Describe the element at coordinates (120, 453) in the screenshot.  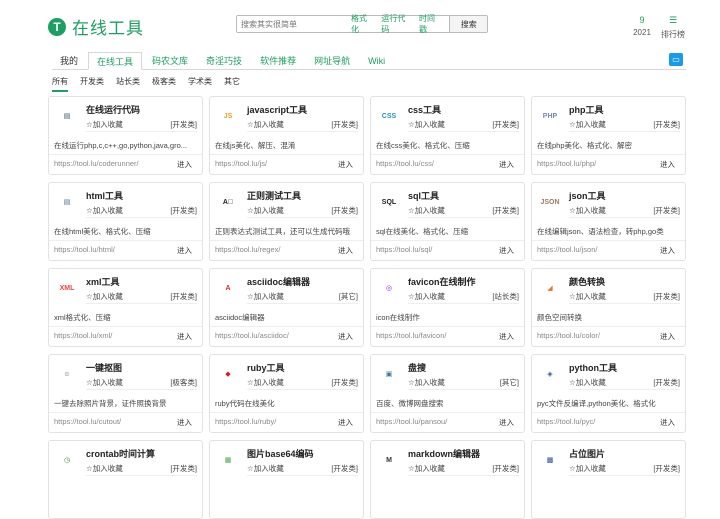
I see `tool-title: crontab时间计算` at that location.